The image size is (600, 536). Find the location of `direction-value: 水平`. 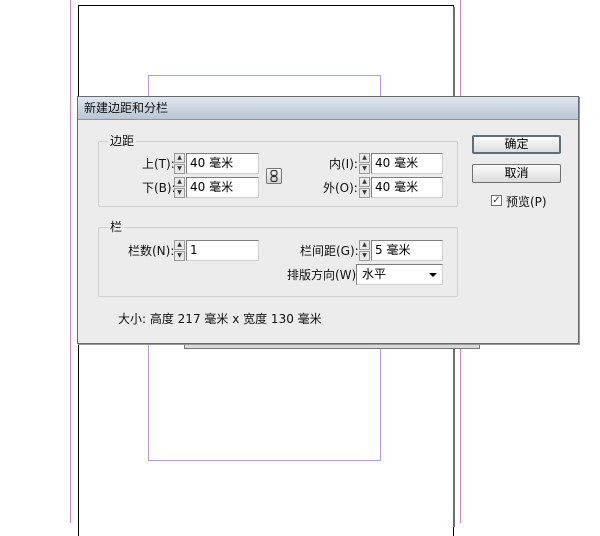

direction-value: 水平 is located at coordinates (374, 274).